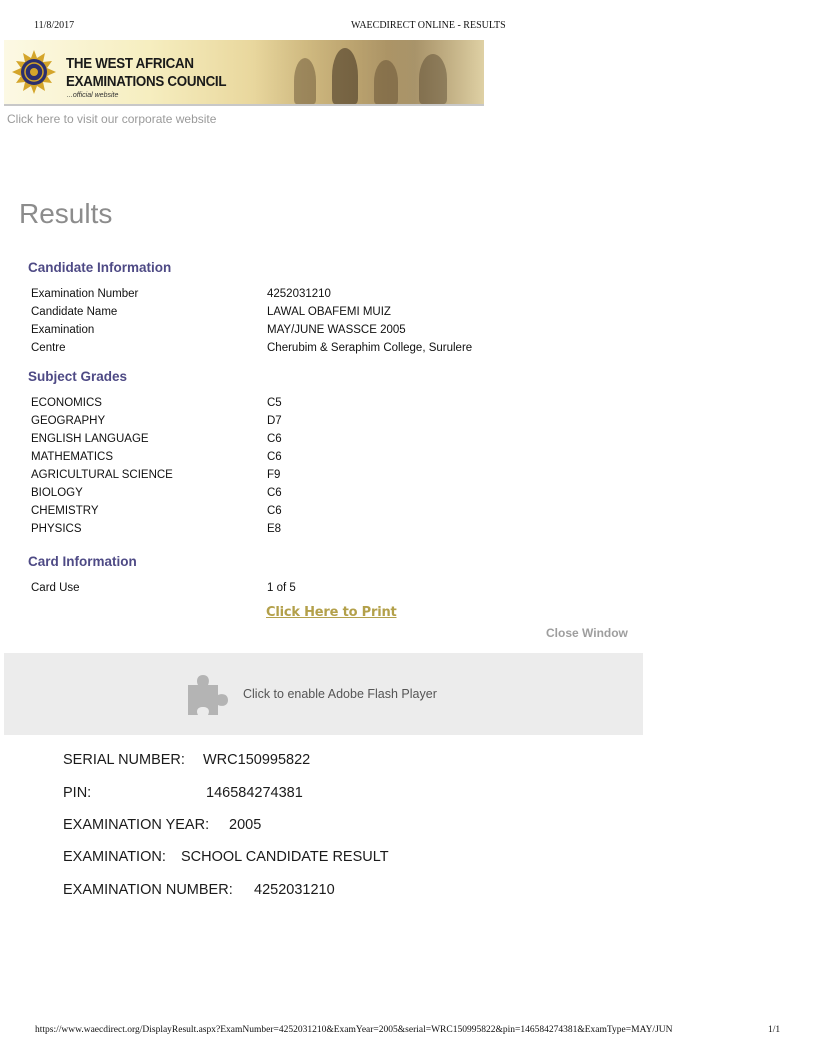 Image resolution: width=816 pixels, height=1056 pixels. I want to click on candidate-info-heading: Candidate Information, so click(100, 267).